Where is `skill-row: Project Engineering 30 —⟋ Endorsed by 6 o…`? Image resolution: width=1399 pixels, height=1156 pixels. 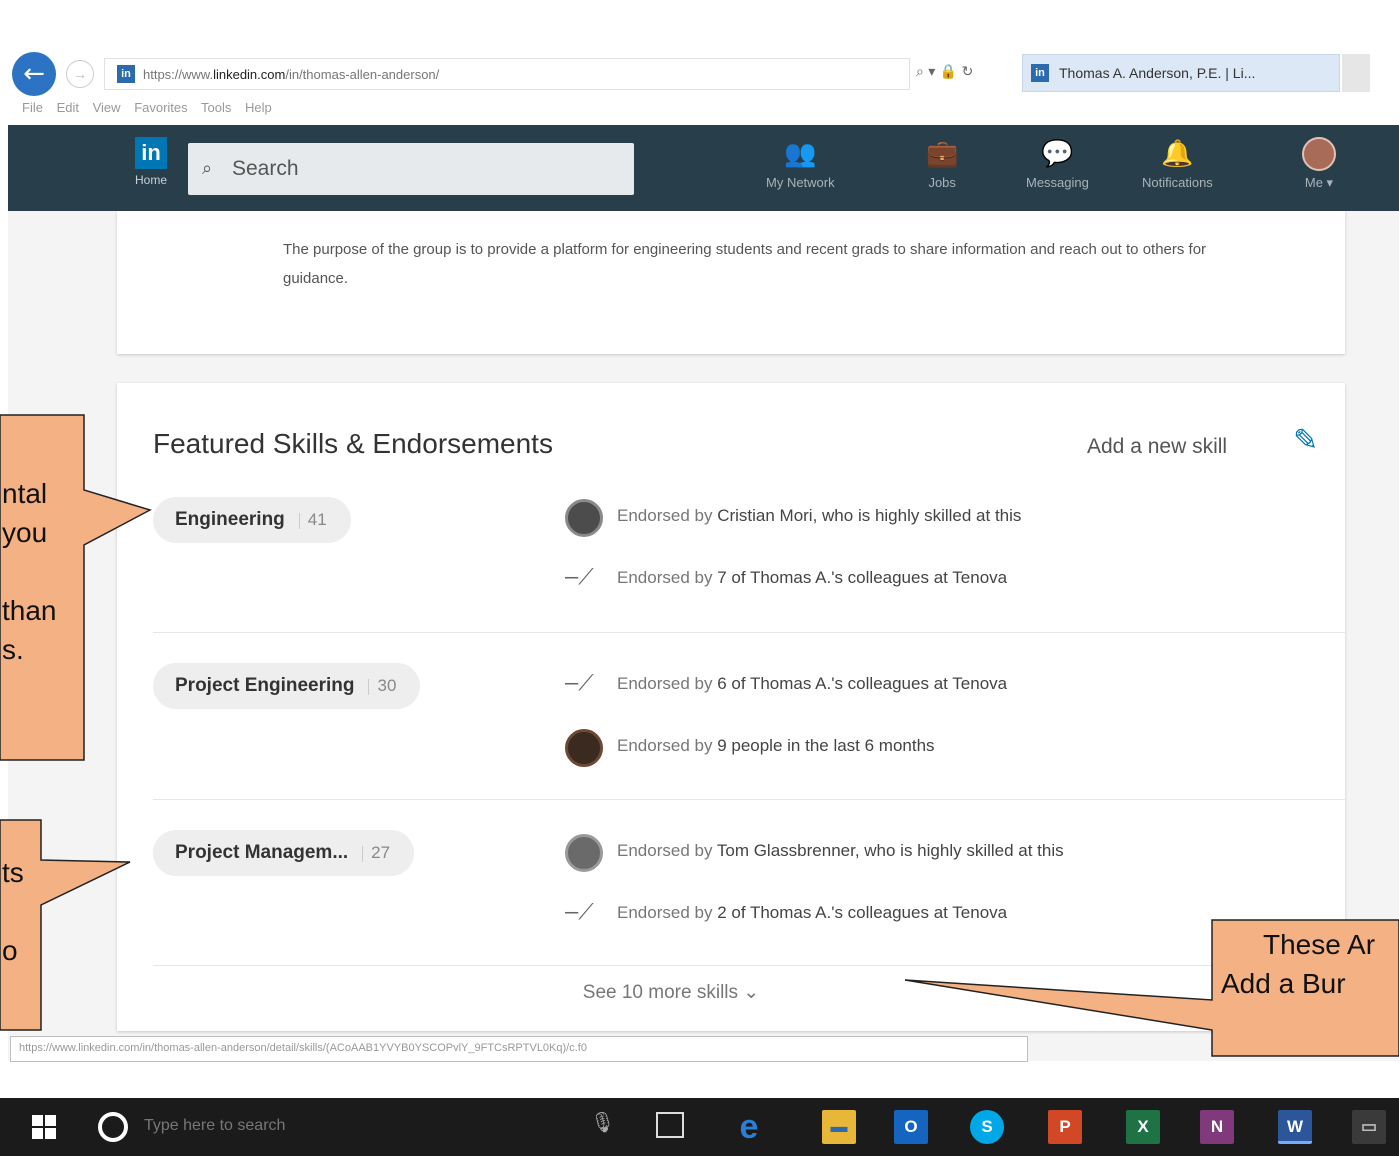
skill-row: Project Engineering 30 —⟋ Endorsed by 6 o… is located at coordinates (749, 716).